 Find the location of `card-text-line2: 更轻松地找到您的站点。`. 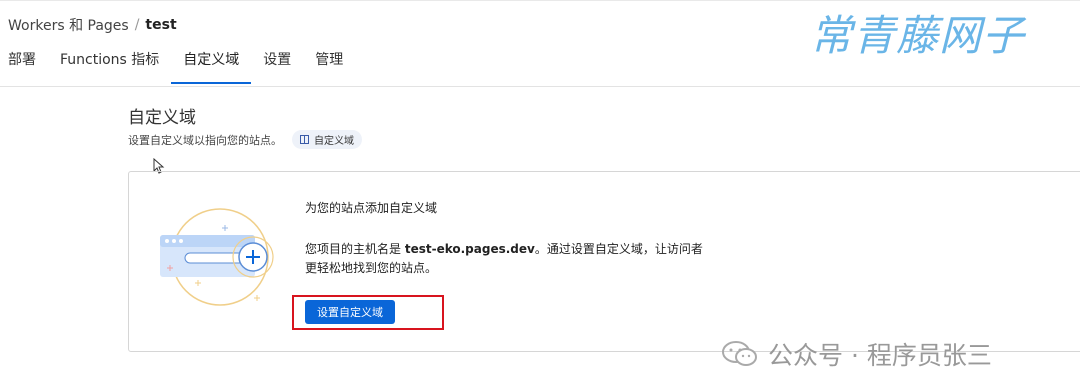

card-text-line2: 更轻松地找到您的站点。 is located at coordinates (371, 268).